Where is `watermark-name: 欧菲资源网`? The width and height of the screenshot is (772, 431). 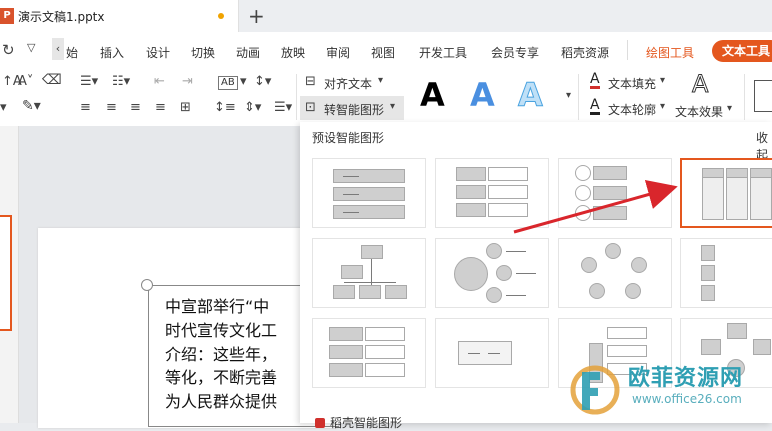
watermark-name: 欧菲资源网 is located at coordinates (686, 378).